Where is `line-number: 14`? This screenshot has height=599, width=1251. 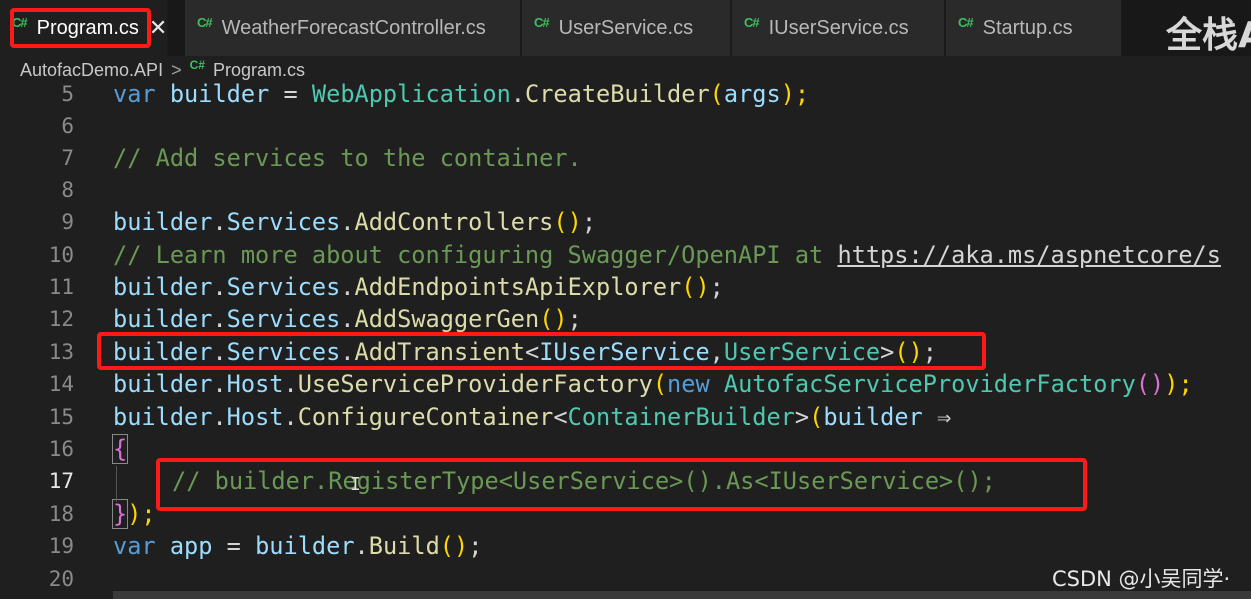
line-number: 14 is located at coordinates (61, 384).